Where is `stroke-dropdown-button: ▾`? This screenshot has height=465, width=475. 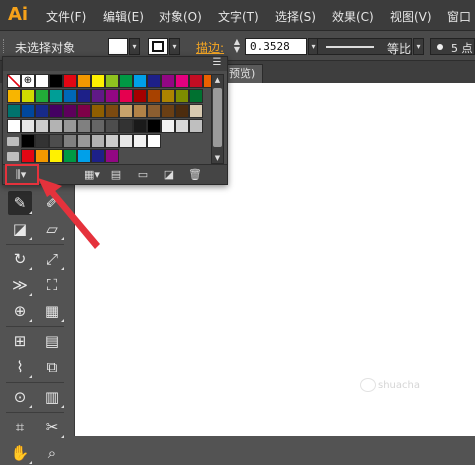 stroke-dropdown-button: ▾ is located at coordinates (174, 46).